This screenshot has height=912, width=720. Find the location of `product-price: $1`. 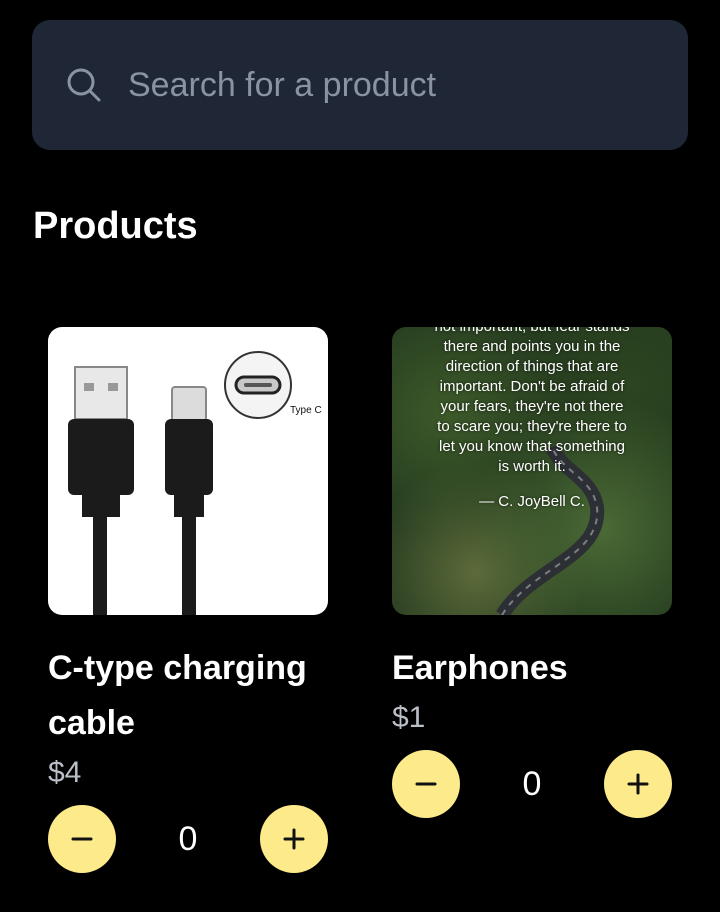

product-price: $1 is located at coordinates (409, 717).